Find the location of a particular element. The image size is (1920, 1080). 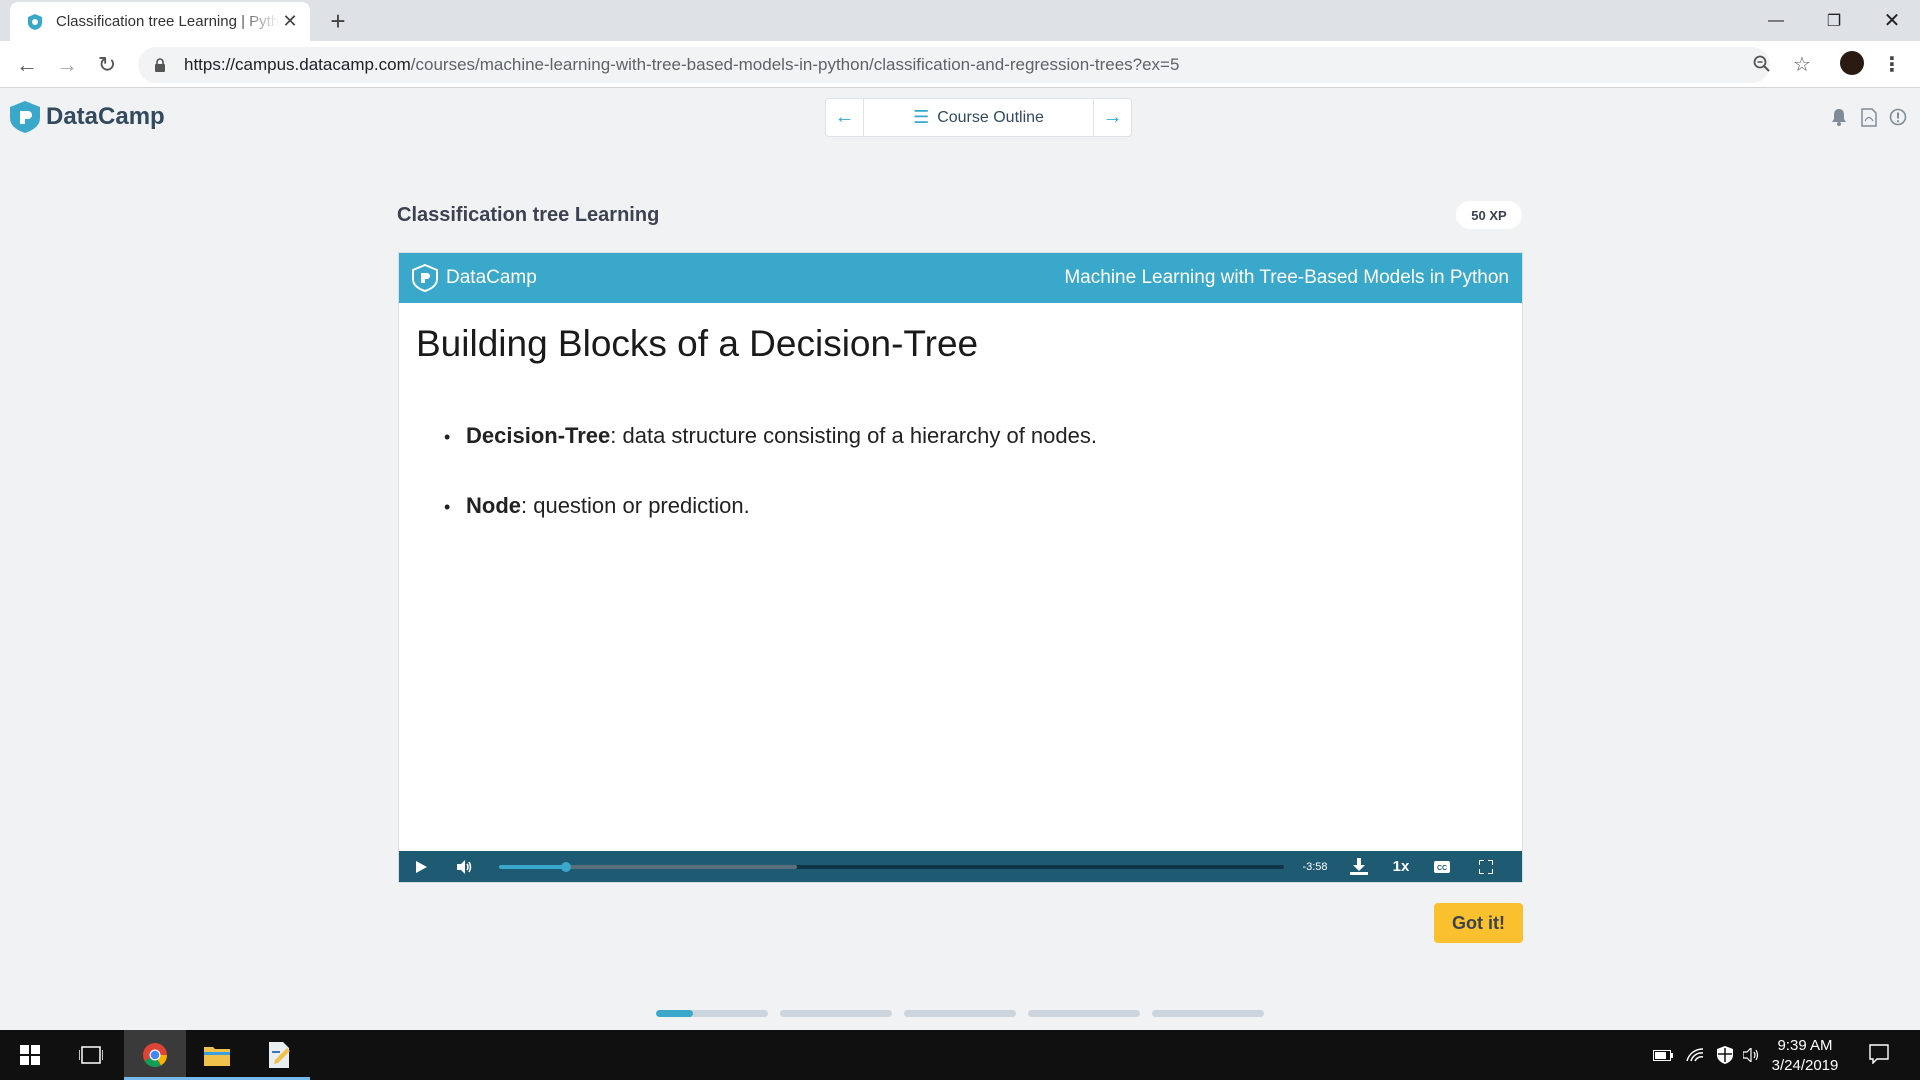

course-outline-label: Course Outline is located at coordinates (990, 117).